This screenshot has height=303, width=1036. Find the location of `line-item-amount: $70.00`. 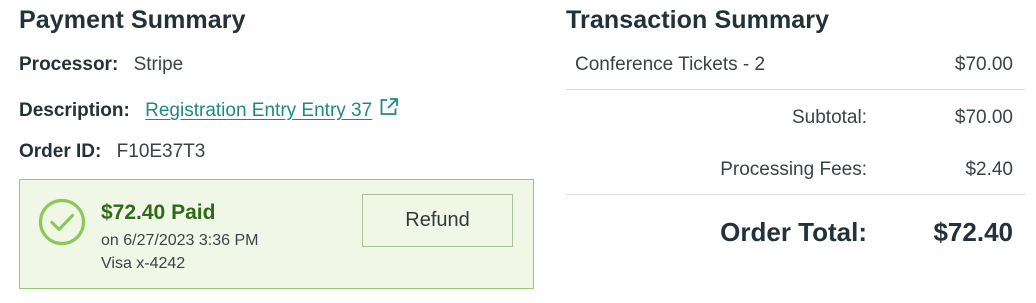

line-item-amount: $70.00 is located at coordinates (983, 64).